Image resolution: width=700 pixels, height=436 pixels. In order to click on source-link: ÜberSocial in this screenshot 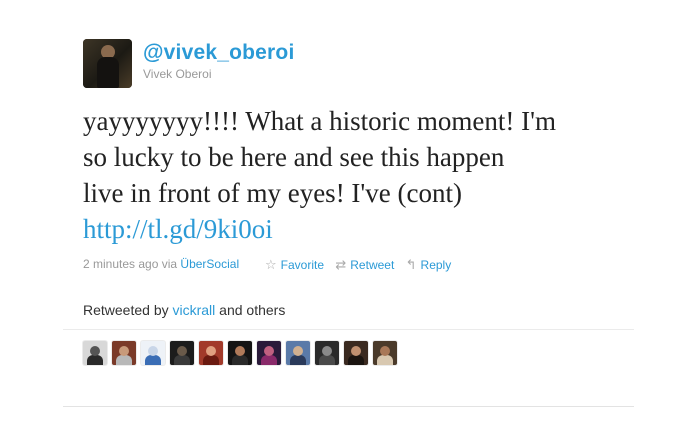, I will do `click(209, 264)`.